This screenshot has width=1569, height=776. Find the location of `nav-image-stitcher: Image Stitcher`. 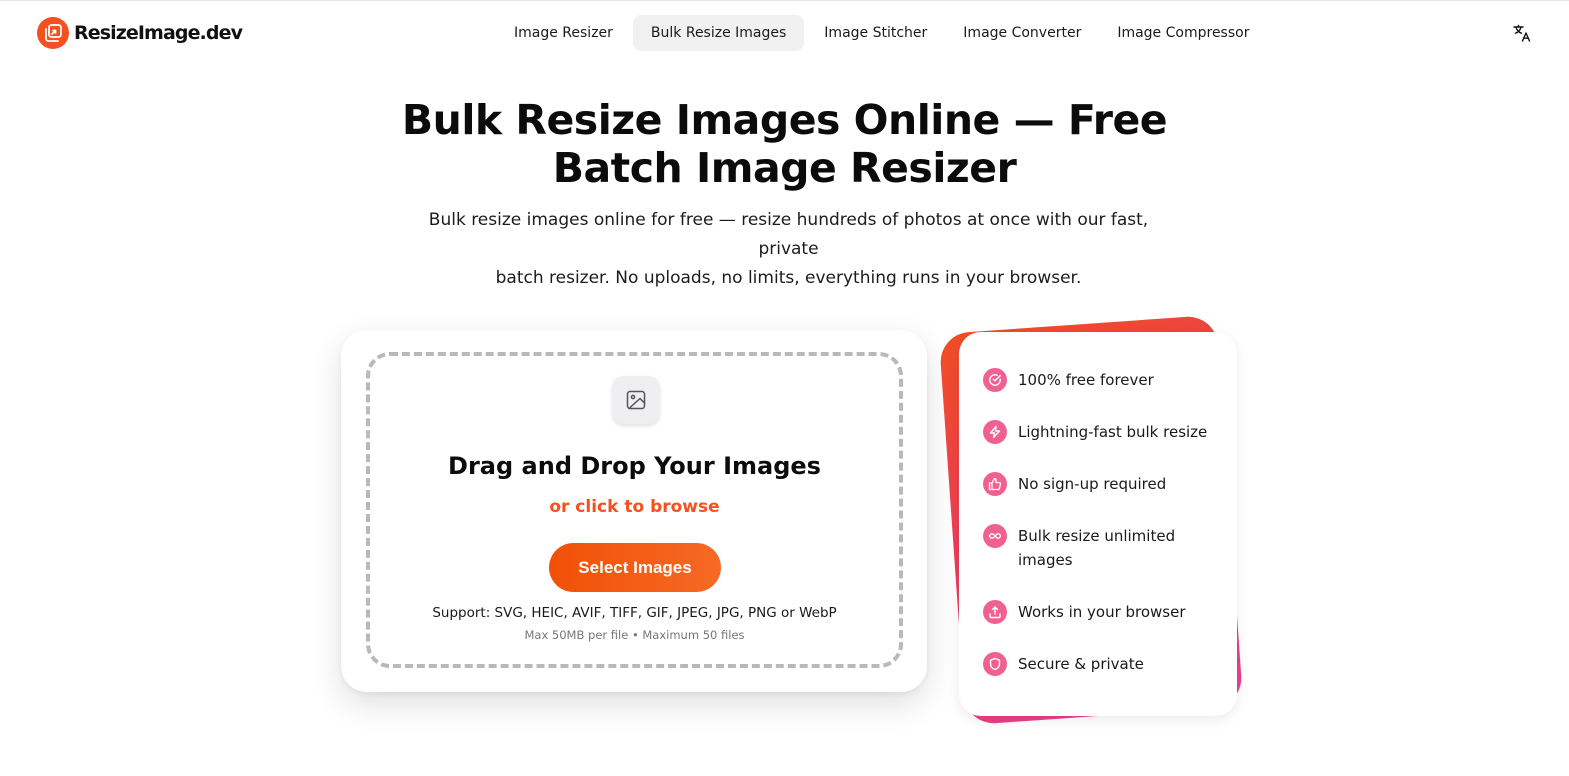

nav-image-stitcher: Image Stitcher is located at coordinates (875, 33).